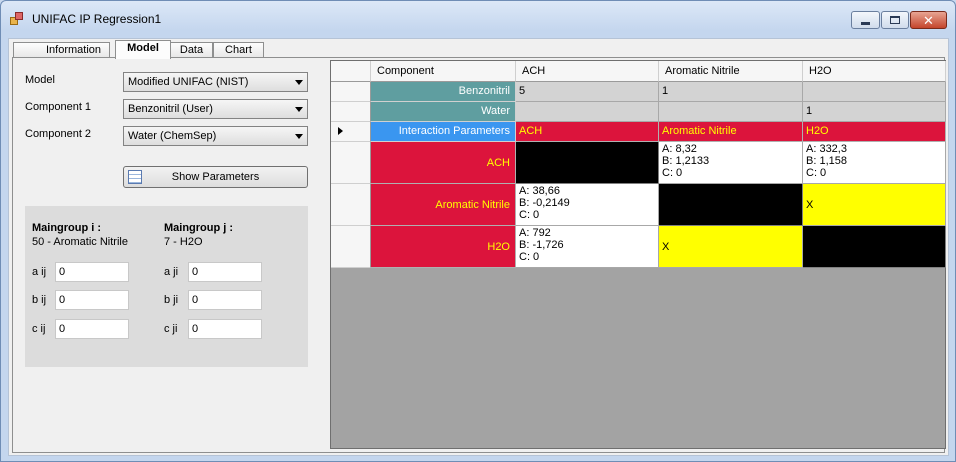 This screenshot has height=462, width=956. Describe the element at coordinates (731, 205) in the screenshot. I see `cell-aromatic-nitrile-aromatic-nitrile` at that location.